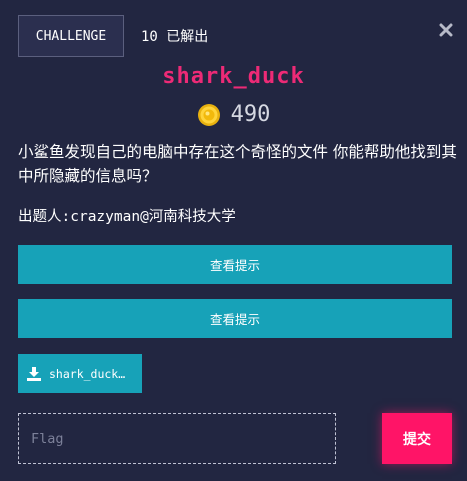 The image size is (467, 481). What do you see at coordinates (127, 217) in the screenshot?
I see `challenge-author: 出题人:crazyman@河南科技大学` at bounding box center [127, 217].